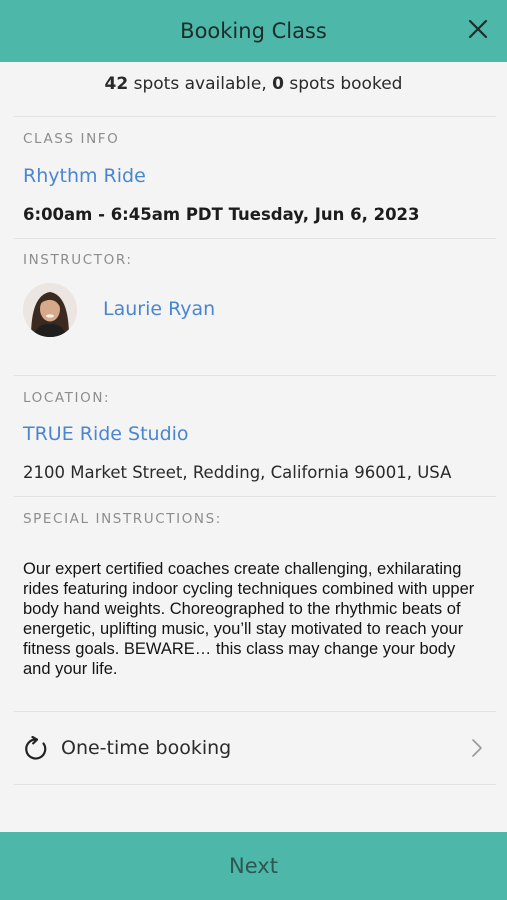 The height and width of the screenshot is (900, 507). What do you see at coordinates (106, 434) in the screenshot?
I see `location-name-link: TRUE Ride Studio` at bounding box center [106, 434].